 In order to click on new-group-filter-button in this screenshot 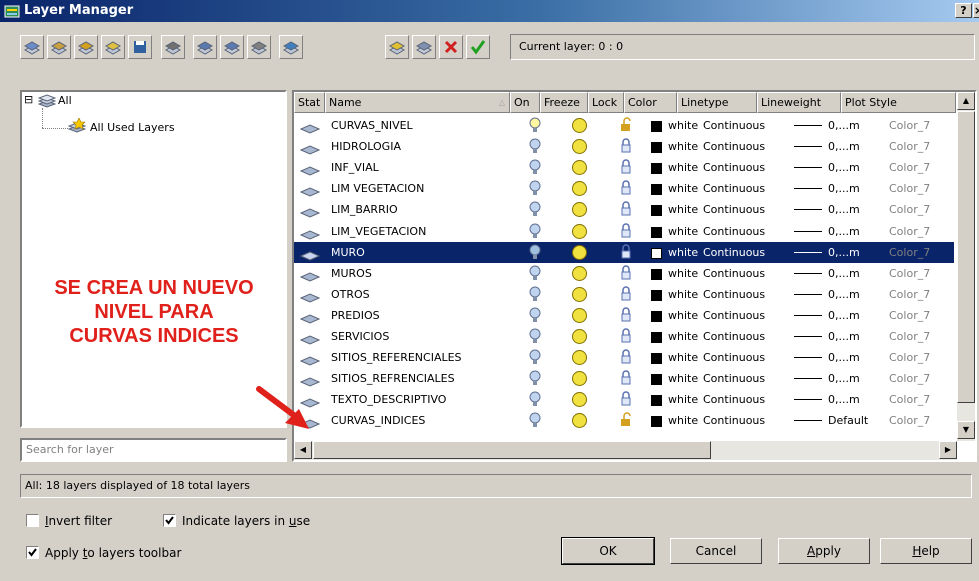, I will do `click(59, 47)`.